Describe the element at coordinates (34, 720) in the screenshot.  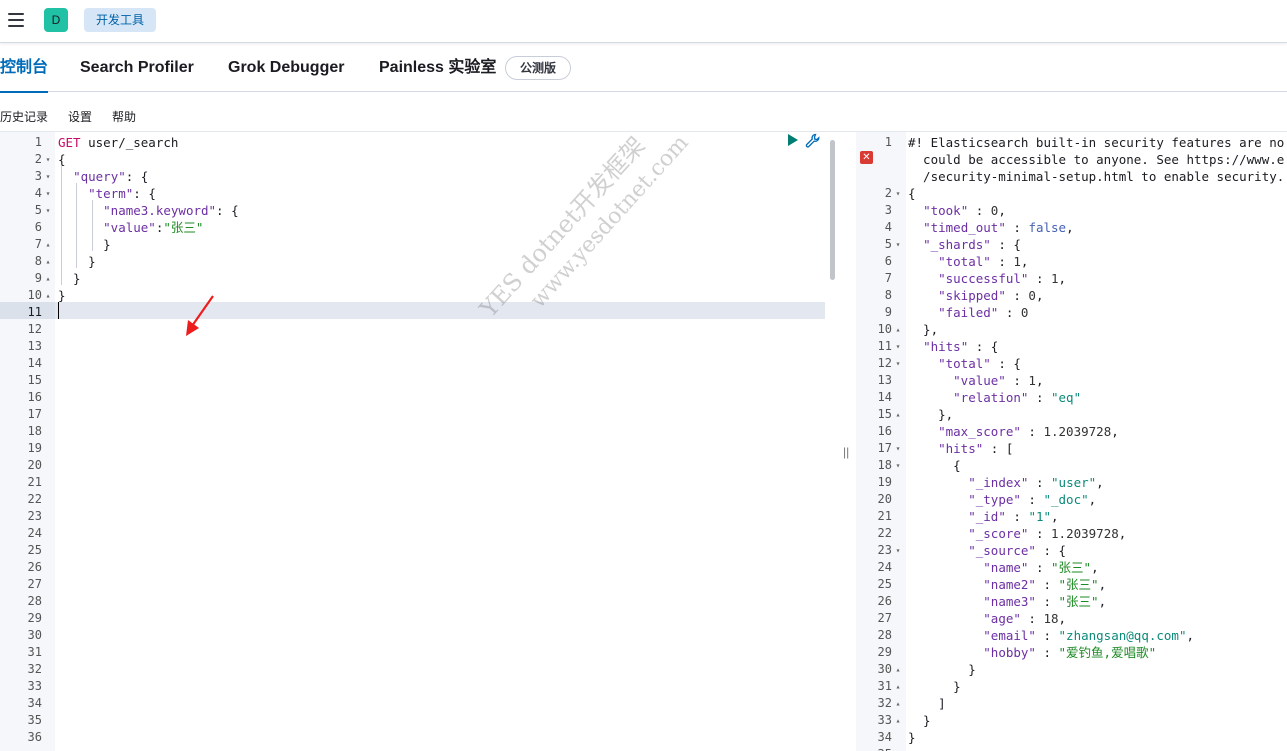
I see `line-number: 35` at that location.